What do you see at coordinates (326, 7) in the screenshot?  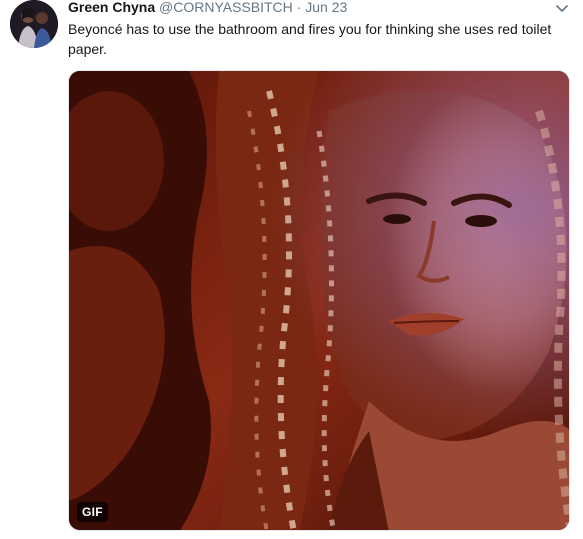 I see `tweet-date: Jun 23` at bounding box center [326, 7].